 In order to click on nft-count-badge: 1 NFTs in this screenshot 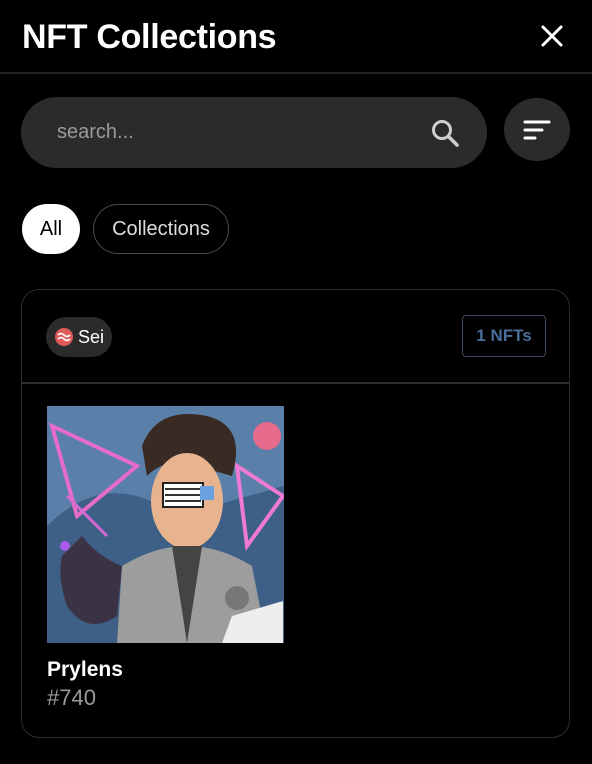, I will do `click(504, 336)`.